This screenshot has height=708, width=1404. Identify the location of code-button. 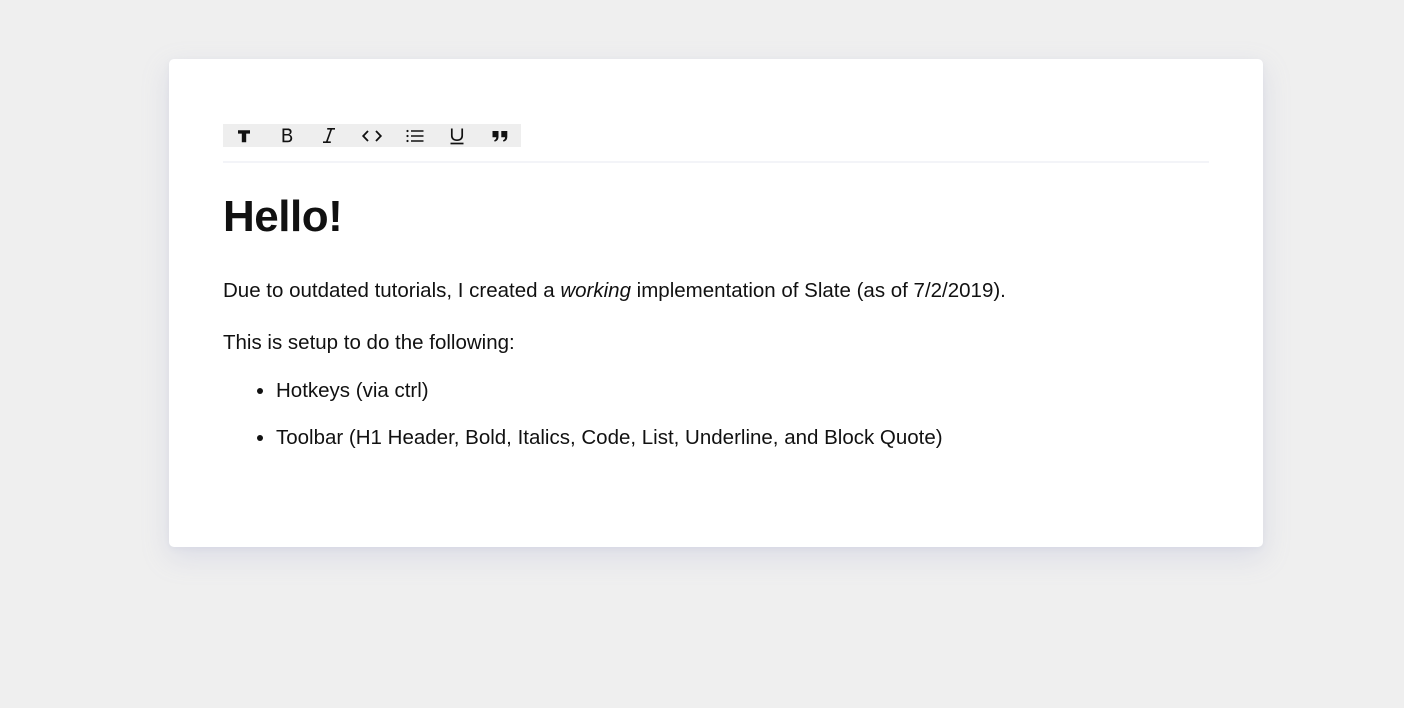
(372, 135).